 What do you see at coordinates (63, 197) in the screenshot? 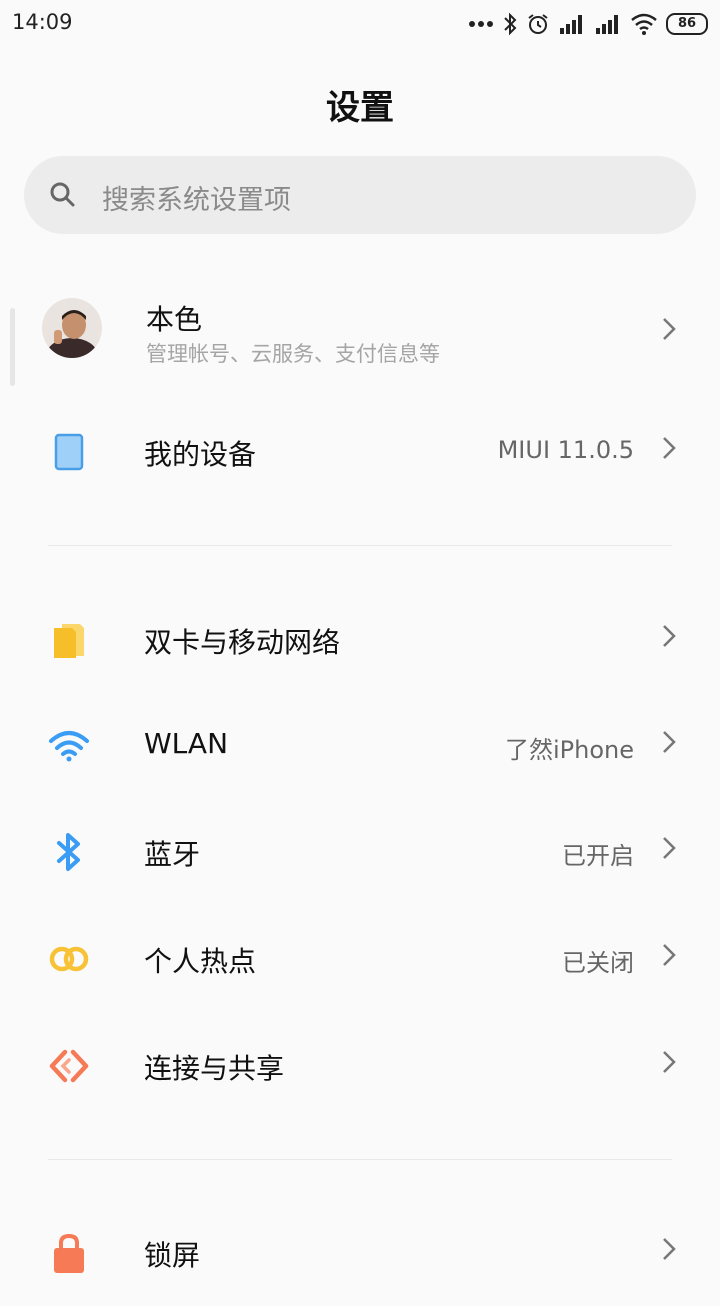
I see `search-icon` at bounding box center [63, 197].